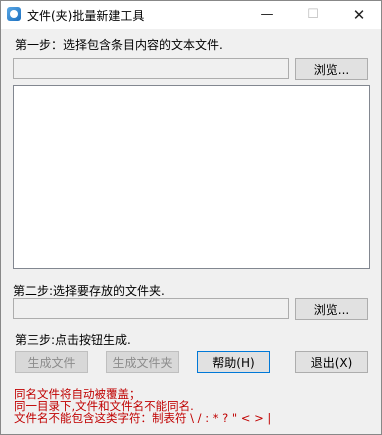 Image resolution: width=382 pixels, height=435 pixels. I want to click on generate-files-button: 生成文件, so click(51, 362).